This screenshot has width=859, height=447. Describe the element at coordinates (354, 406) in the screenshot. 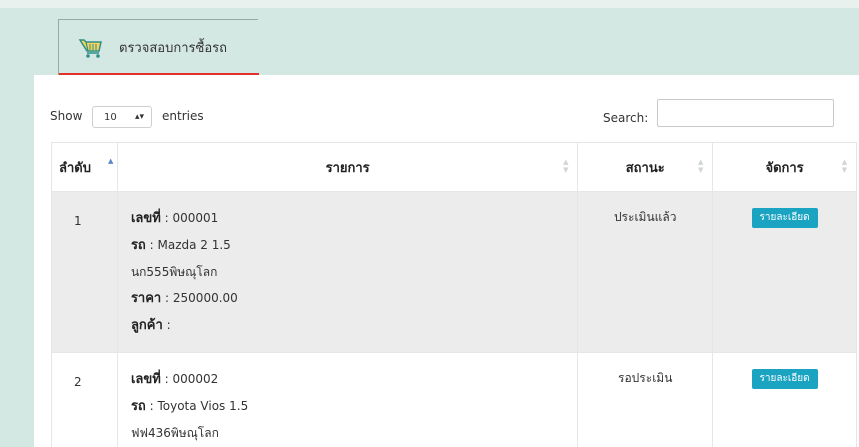

I see `car-line: รถ : Toyota Vios 1.5` at that location.